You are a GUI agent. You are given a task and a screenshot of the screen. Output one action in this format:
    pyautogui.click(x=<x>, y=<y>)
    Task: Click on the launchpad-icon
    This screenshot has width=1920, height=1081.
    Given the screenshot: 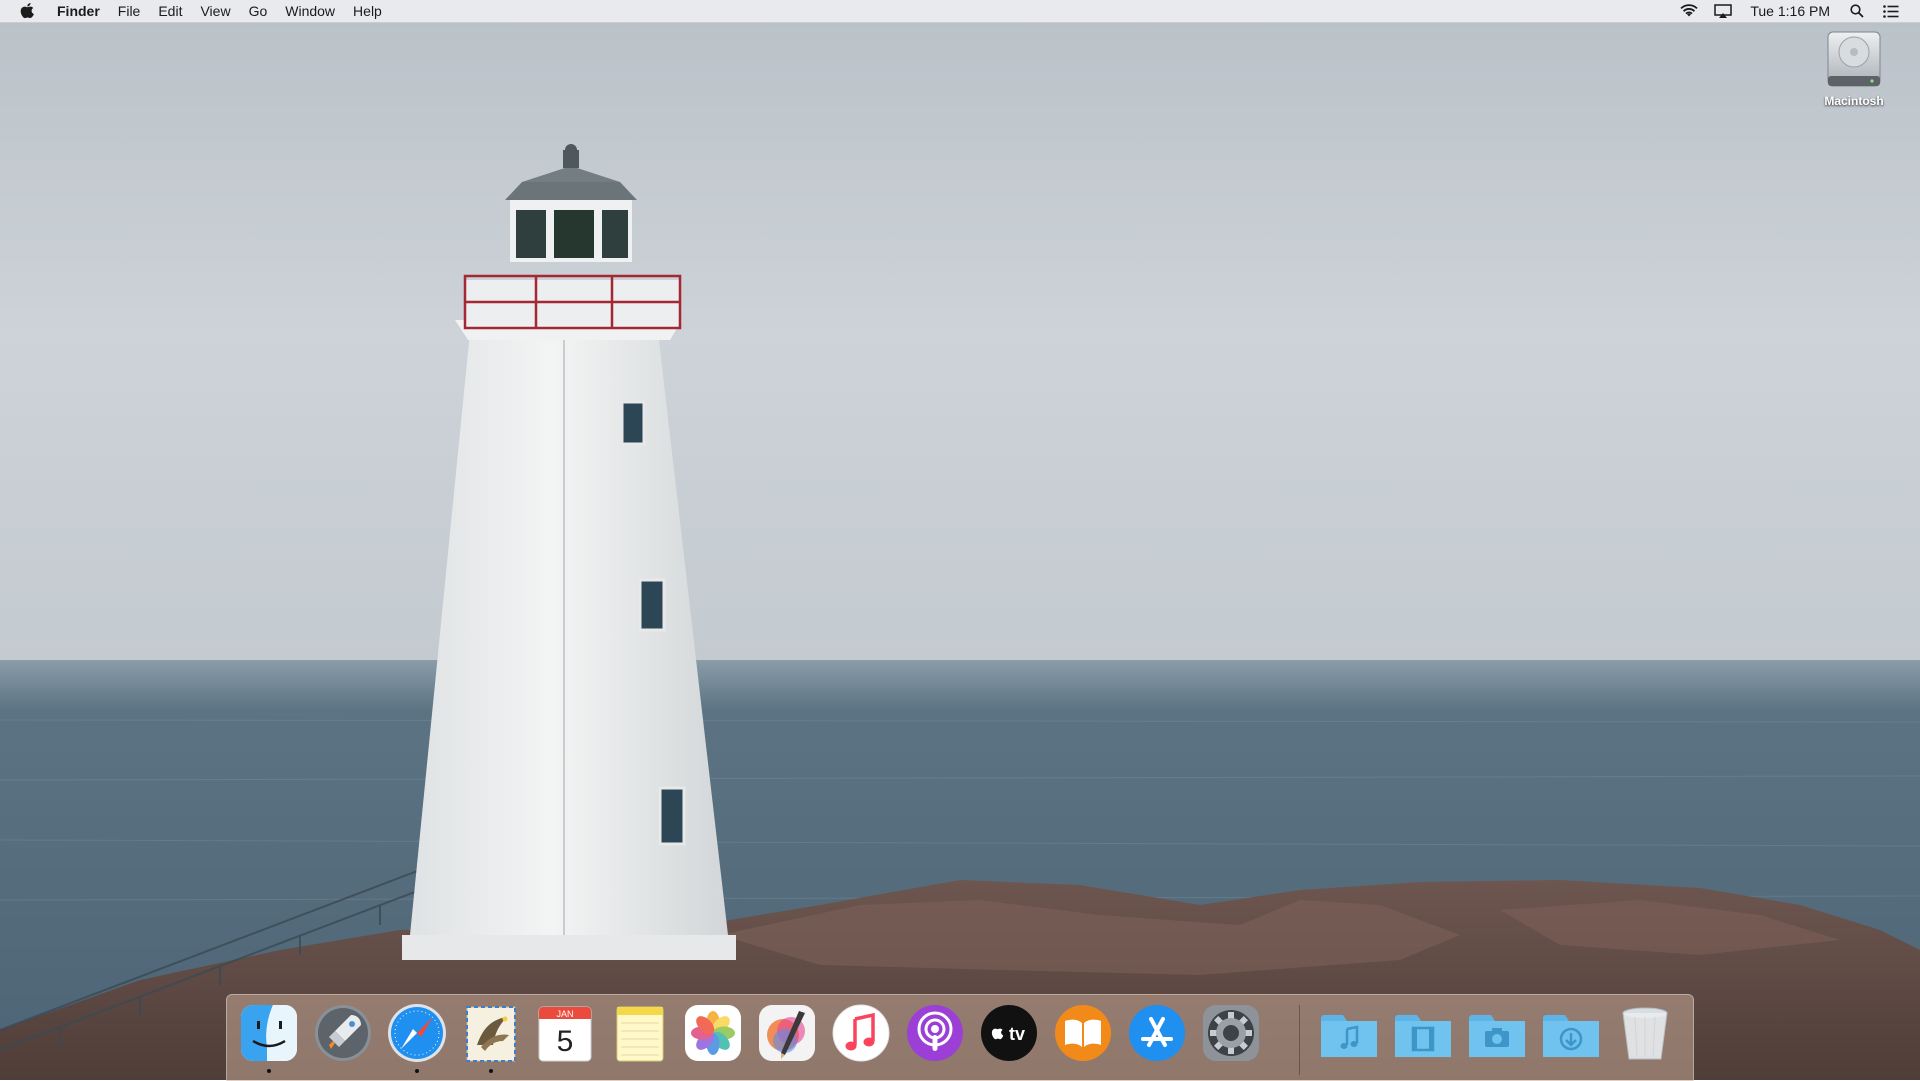 What is the action you would take?
    pyautogui.click(x=343, y=1033)
    